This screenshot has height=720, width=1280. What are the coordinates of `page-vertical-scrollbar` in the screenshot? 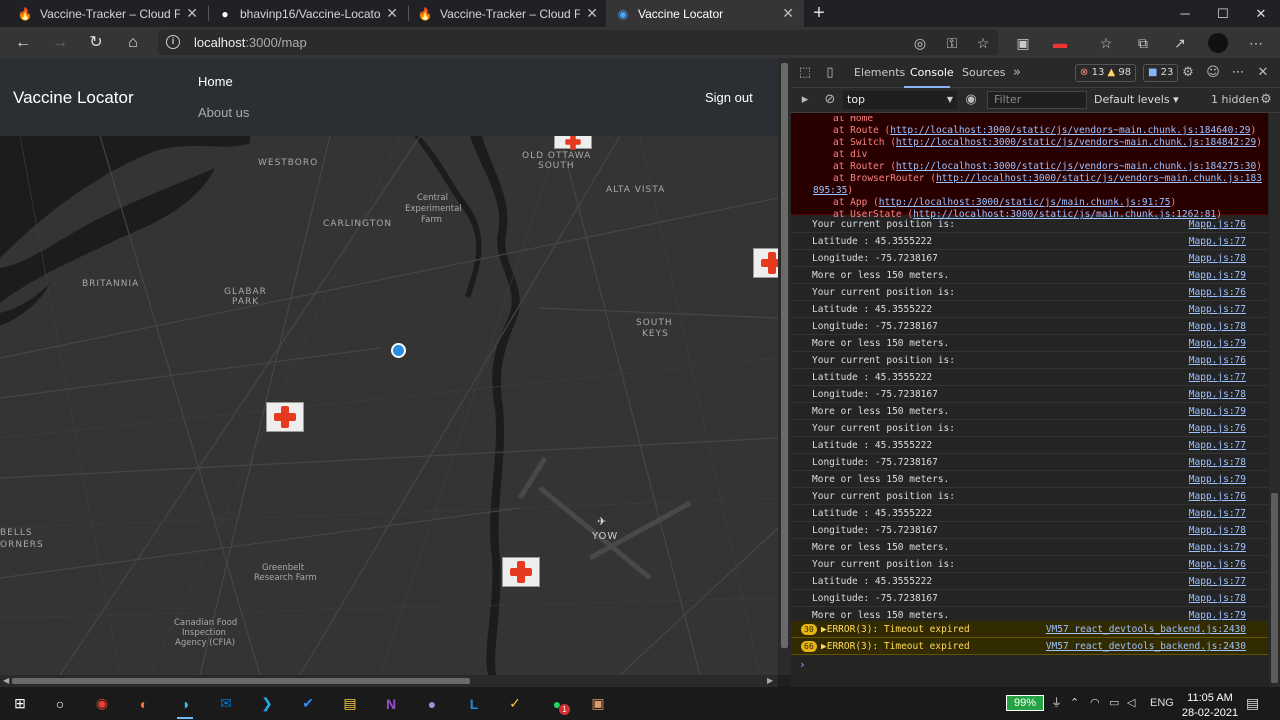 It's located at (784, 366).